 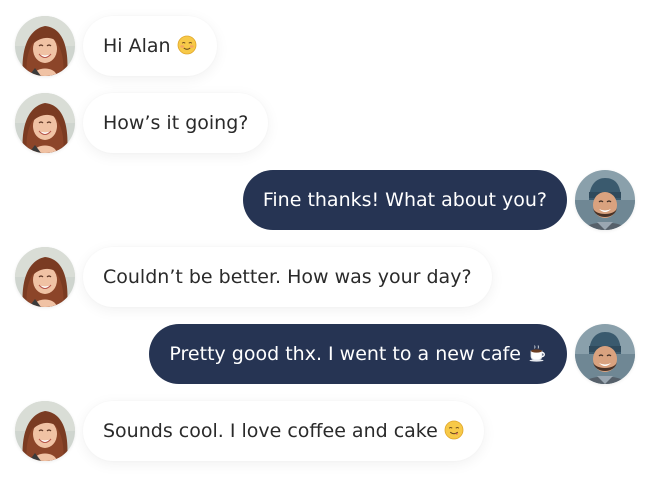 I want to click on message-row-incoming: How’s it going?, so click(x=325, y=123).